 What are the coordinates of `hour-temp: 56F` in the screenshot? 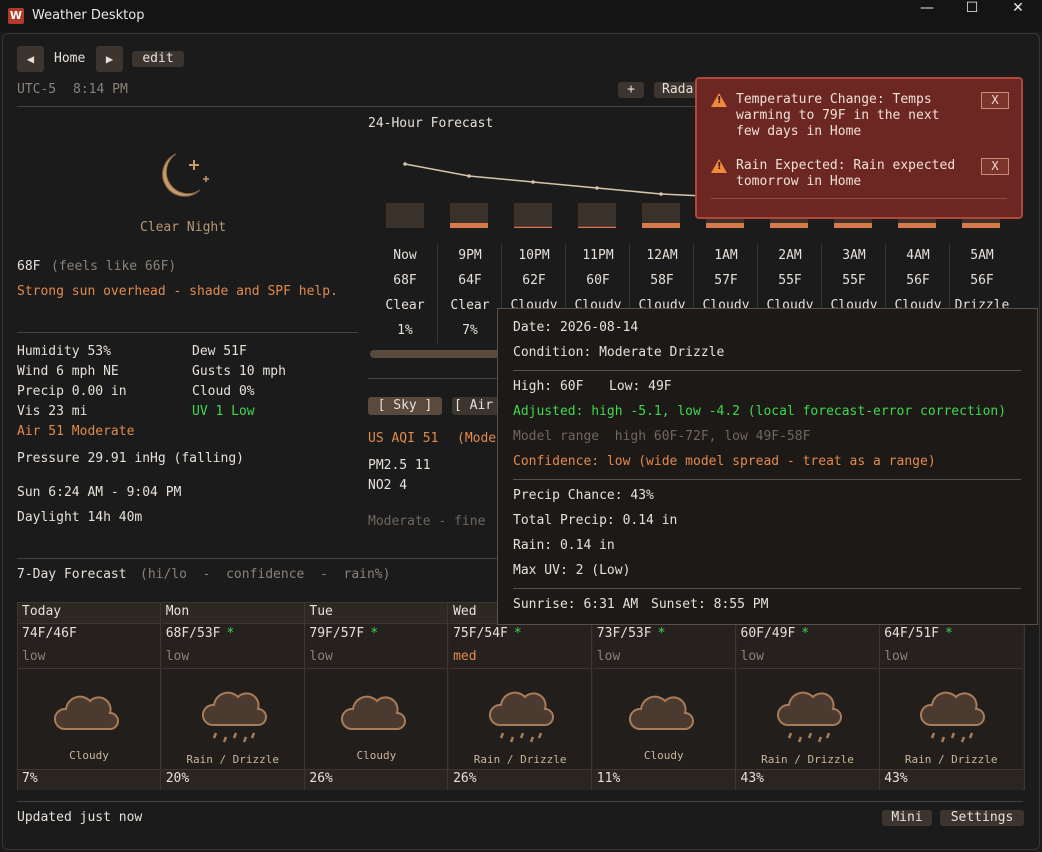 It's located at (918, 280).